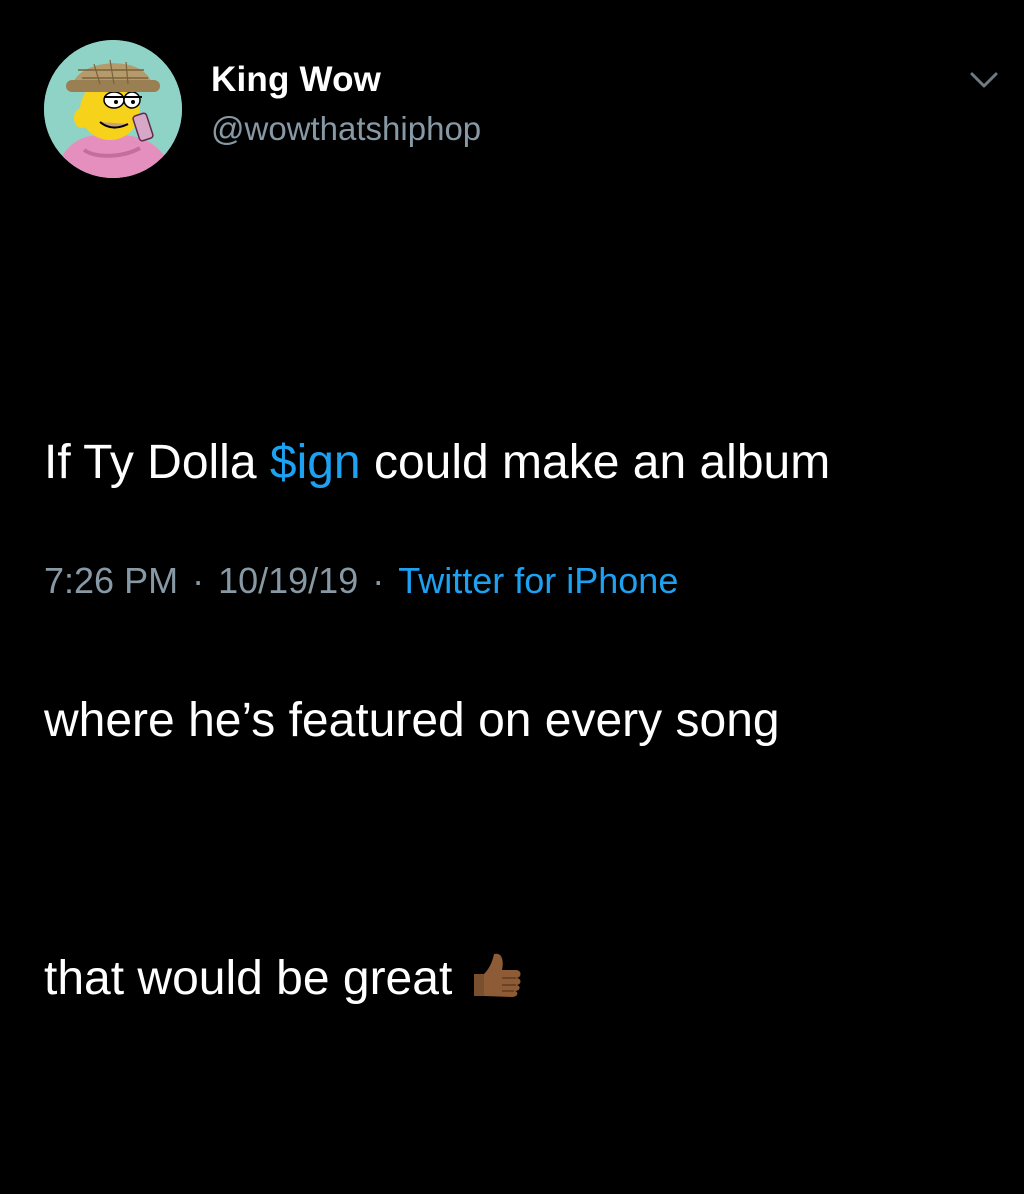 Image resolution: width=1024 pixels, height=1194 pixels. What do you see at coordinates (361, 581) in the screenshot?
I see `tweet-meta: 7:26 PM · 10/19/19 · Twitter for iPhone` at bounding box center [361, 581].